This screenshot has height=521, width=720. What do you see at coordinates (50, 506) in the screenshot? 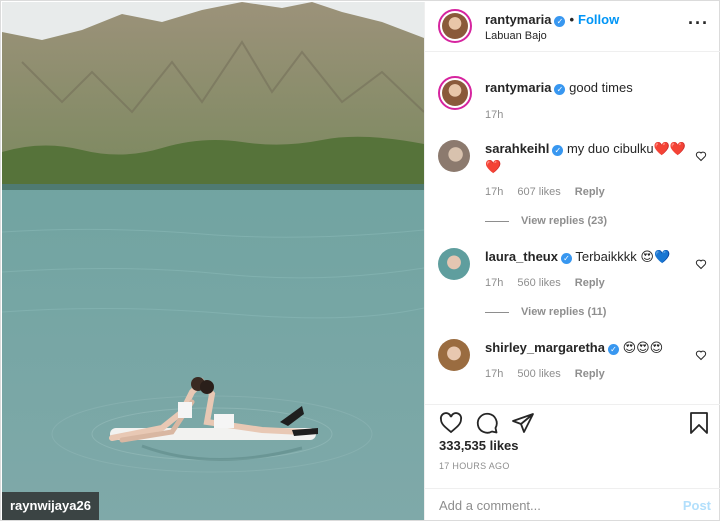
I see `photo-credit-watermark: raynwijaya26` at bounding box center [50, 506].